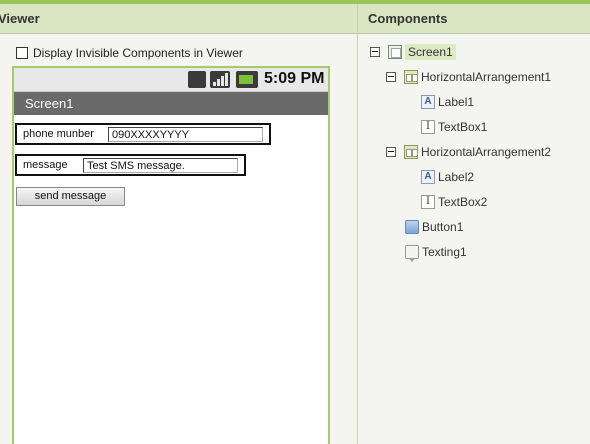 Image resolution: width=590 pixels, height=444 pixels. What do you see at coordinates (49, 103) in the screenshot?
I see `screen-title: Screen1` at bounding box center [49, 103].